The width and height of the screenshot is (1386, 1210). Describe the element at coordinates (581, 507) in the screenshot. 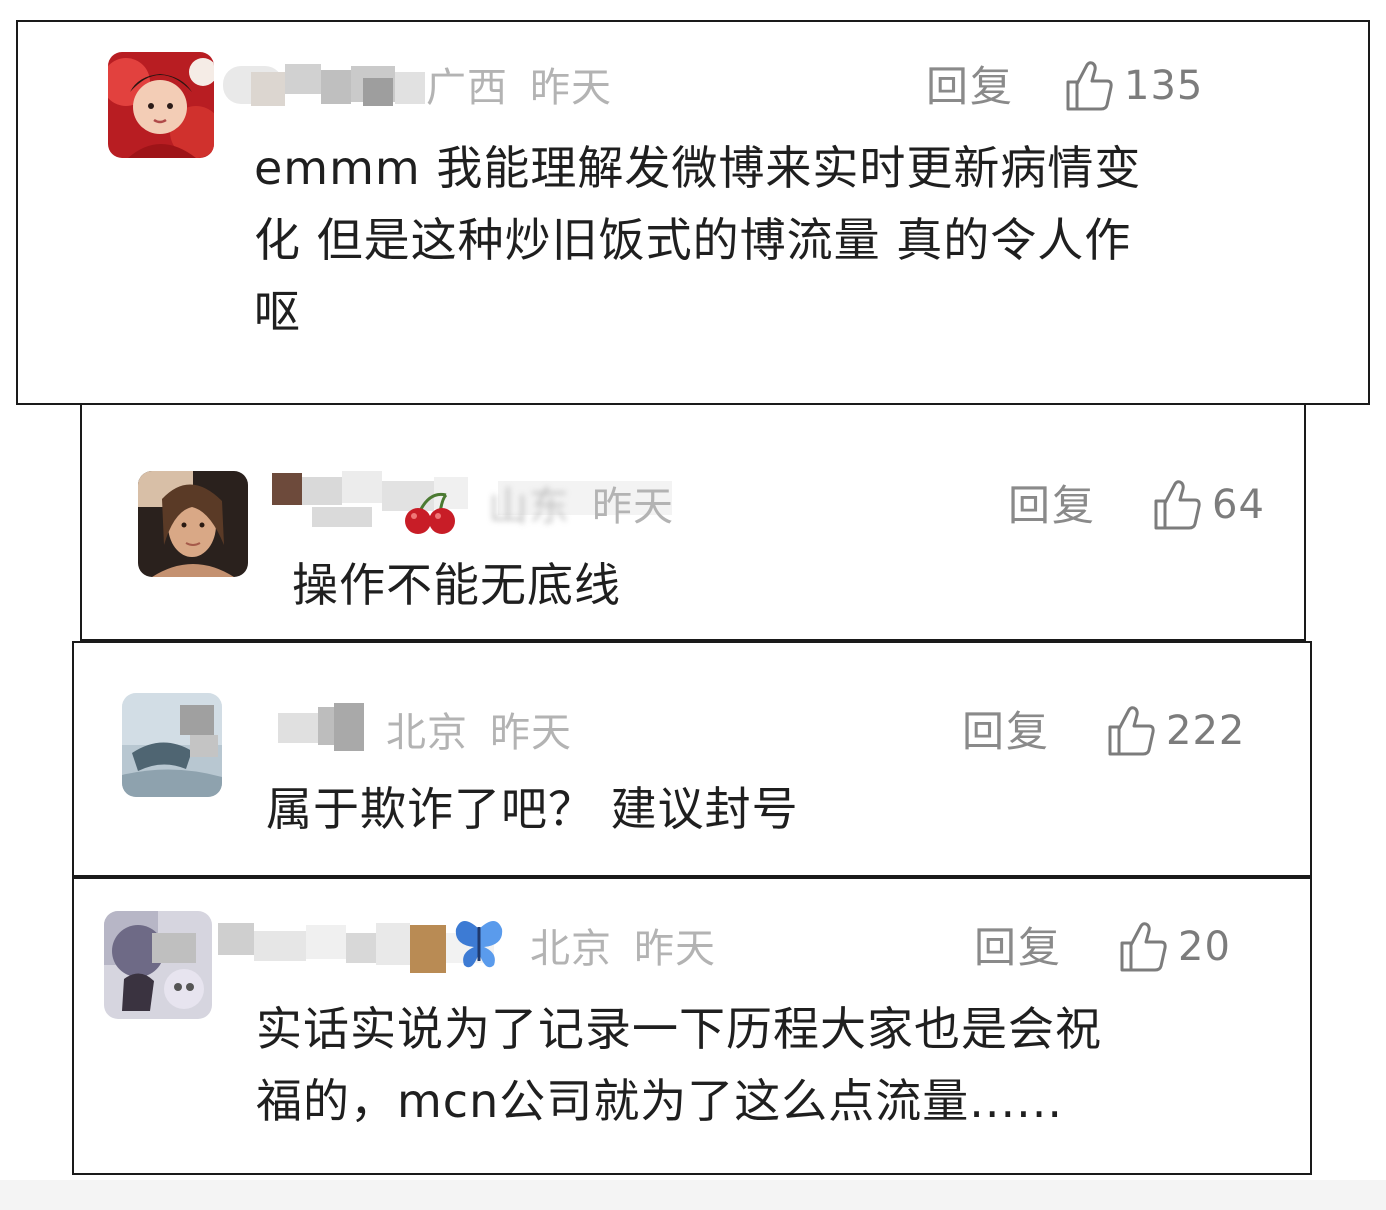

I see `comment-meta: 山东 昨天` at that location.